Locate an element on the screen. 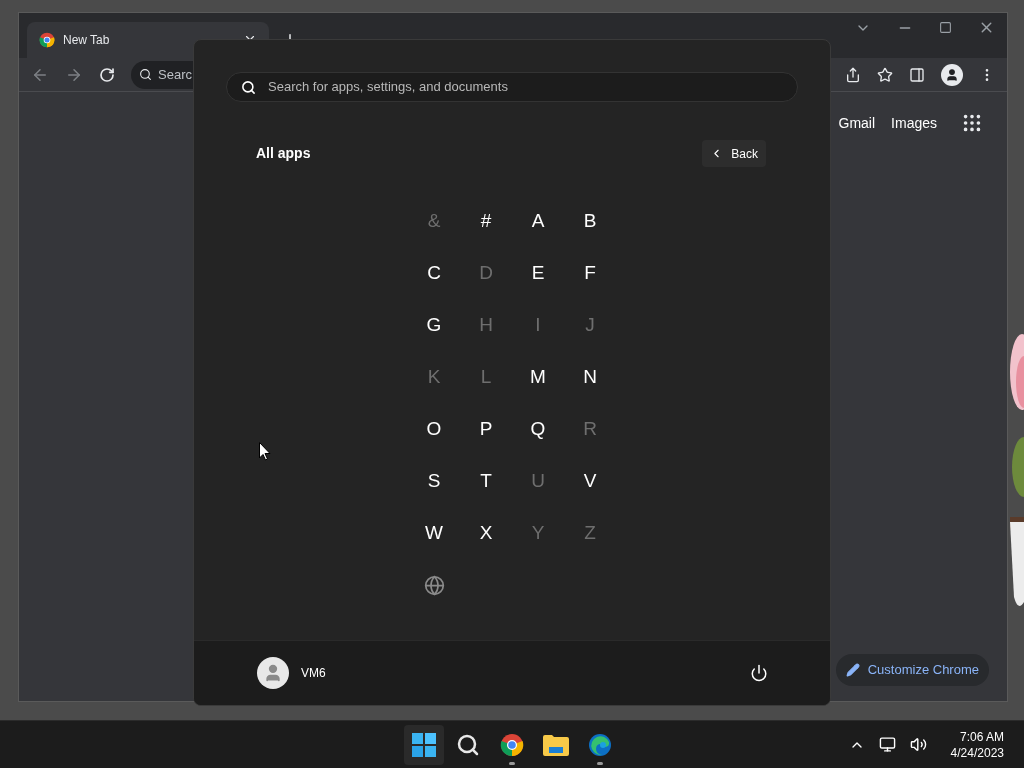 This screenshot has height=768, width=1024. letter-index-button: O is located at coordinates (434, 429).